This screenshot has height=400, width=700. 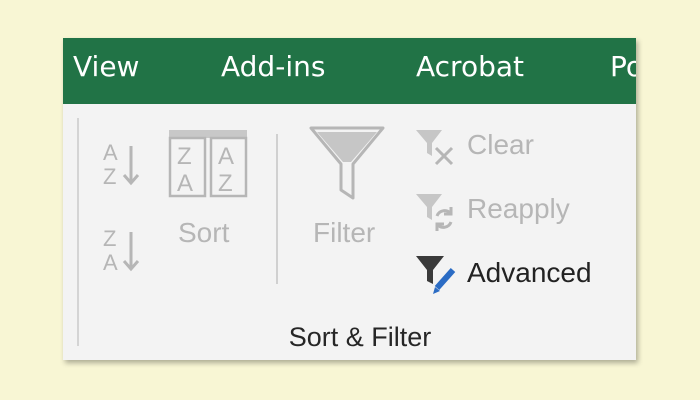 I want to click on sort-grid-letter-4: Z, so click(x=225, y=183).